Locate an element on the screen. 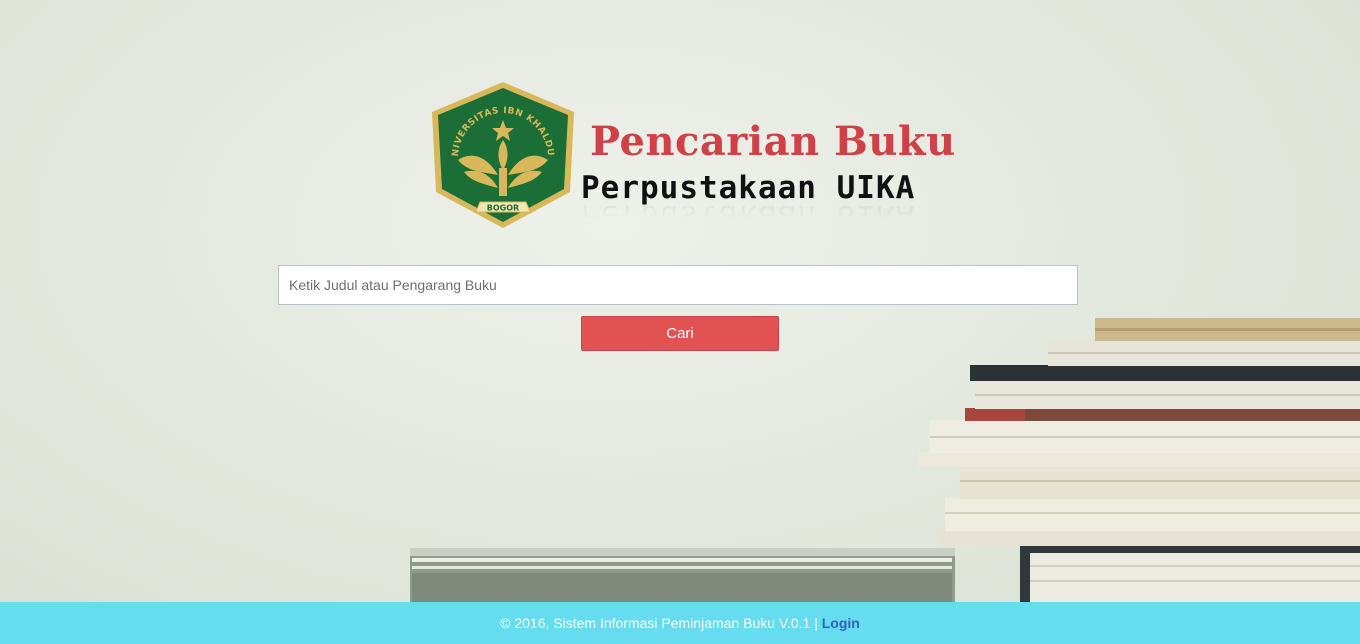  login-link: Login is located at coordinates (841, 623).